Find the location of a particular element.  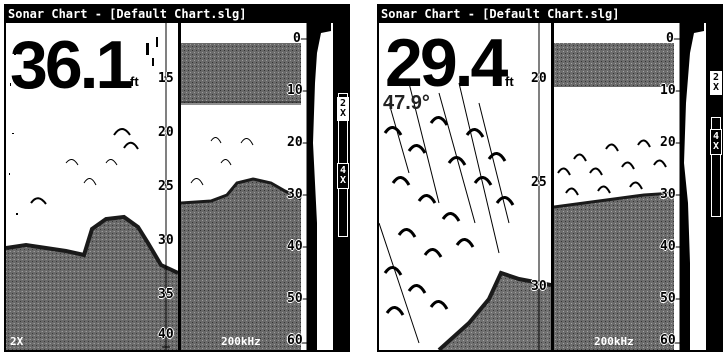

zoom-level-label: 4X is located at coordinates (390, 341).